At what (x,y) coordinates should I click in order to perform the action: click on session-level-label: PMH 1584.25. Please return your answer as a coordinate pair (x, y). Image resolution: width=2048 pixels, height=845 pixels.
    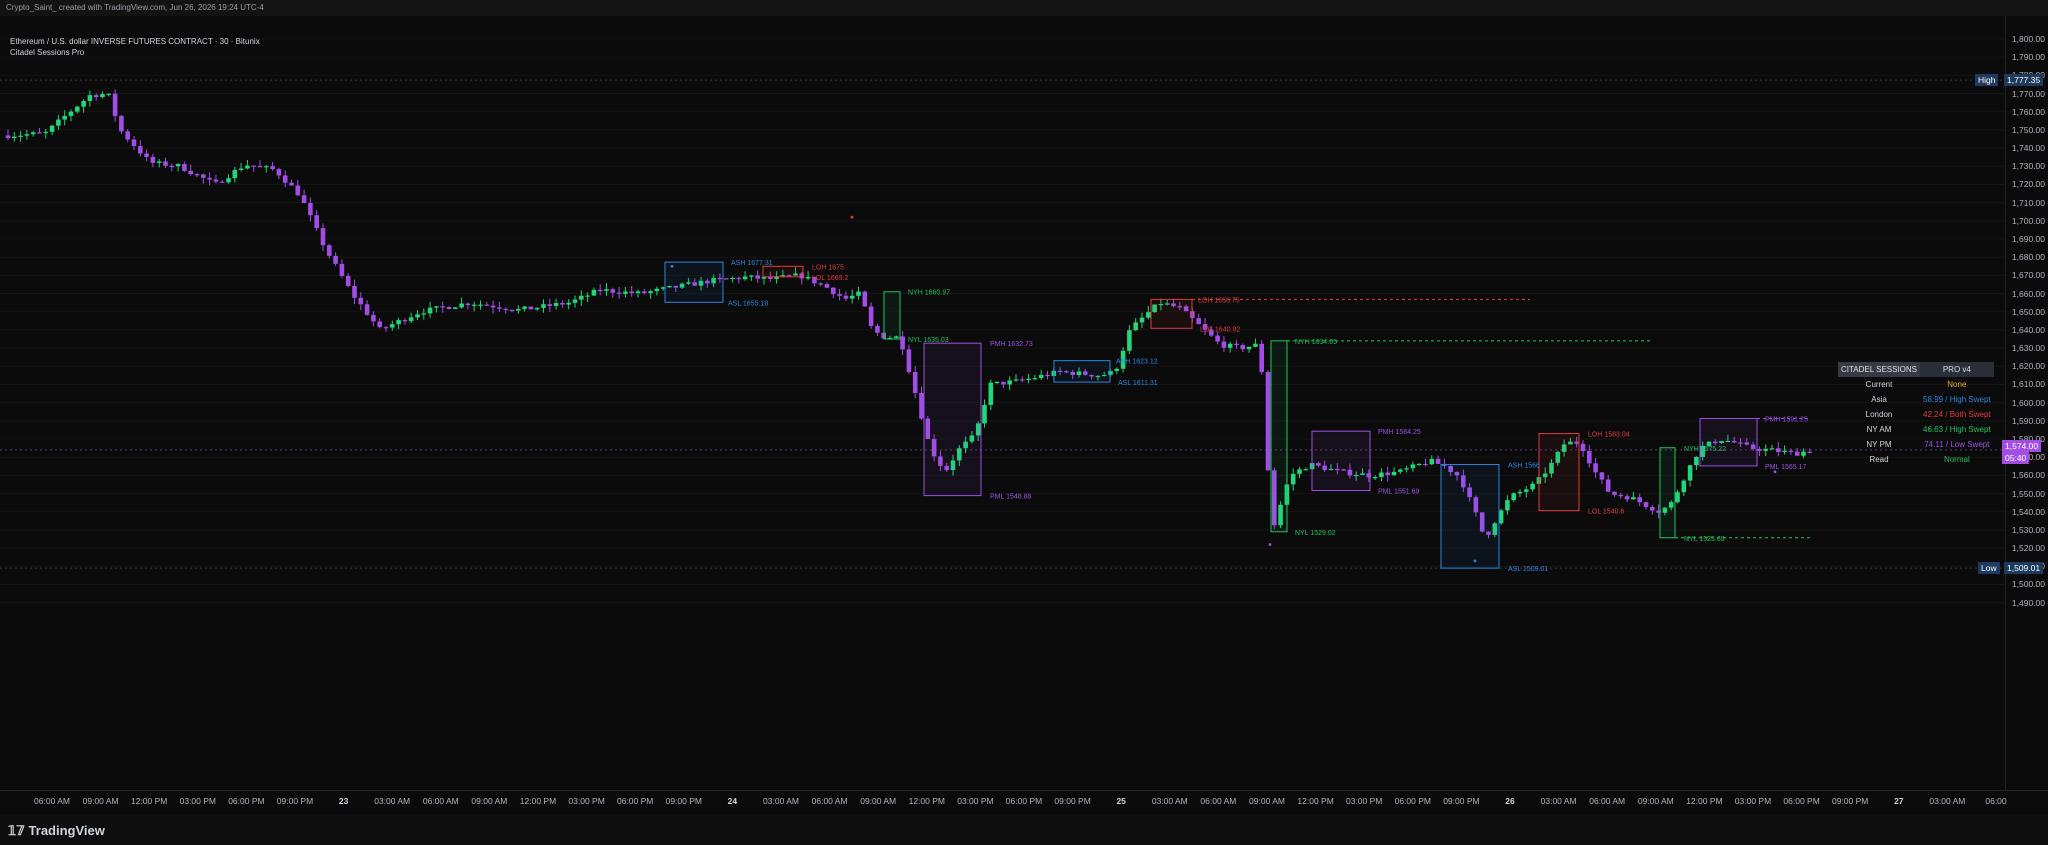
    Looking at the image, I should click on (1399, 432).